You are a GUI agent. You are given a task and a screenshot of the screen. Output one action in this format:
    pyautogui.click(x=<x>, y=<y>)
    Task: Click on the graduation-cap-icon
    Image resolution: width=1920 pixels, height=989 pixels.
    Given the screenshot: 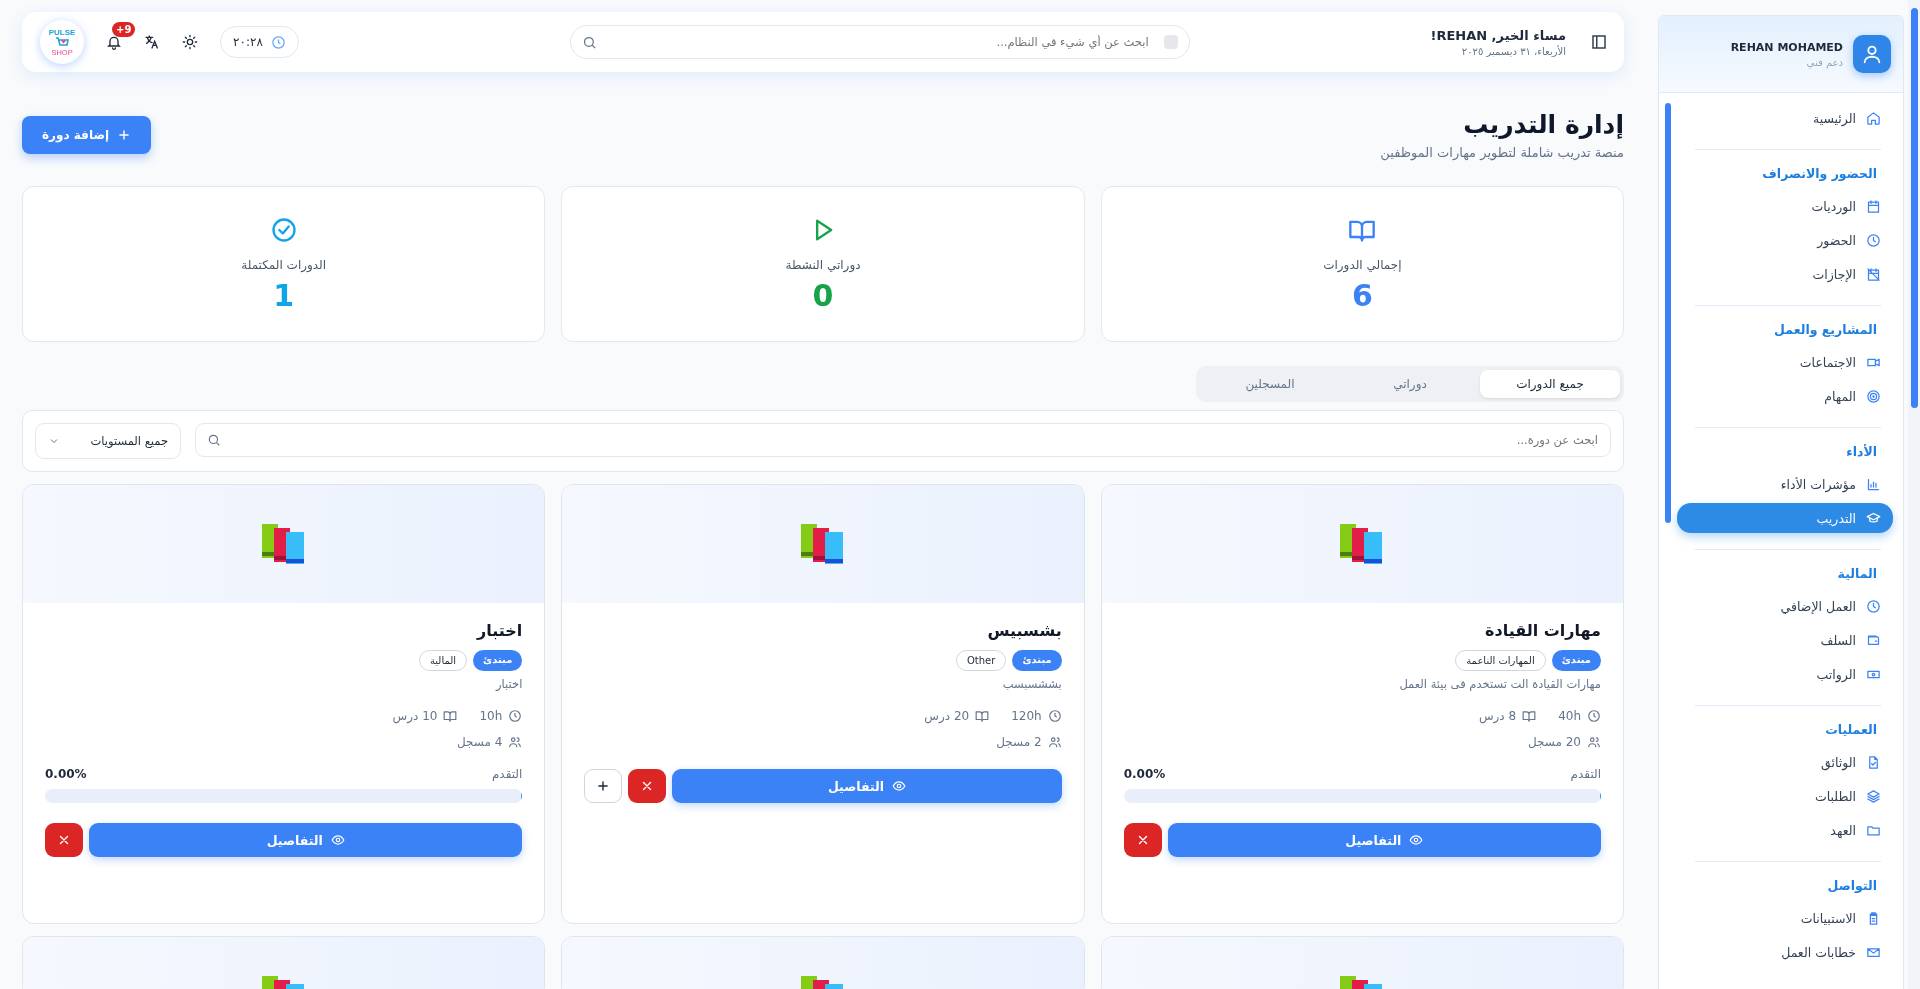 What is the action you would take?
    pyautogui.click(x=1873, y=518)
    